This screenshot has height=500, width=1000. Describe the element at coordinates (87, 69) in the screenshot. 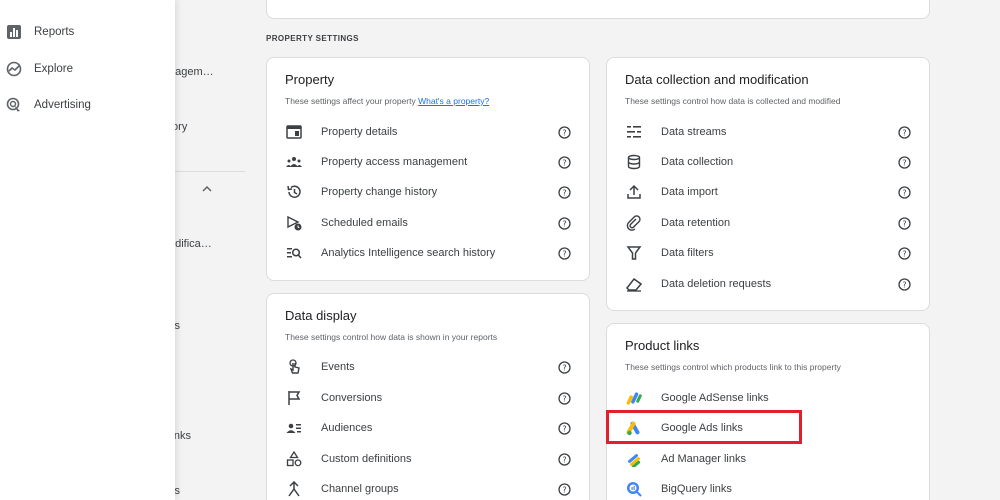

I see `nav-item-explore: Explore` at that location.